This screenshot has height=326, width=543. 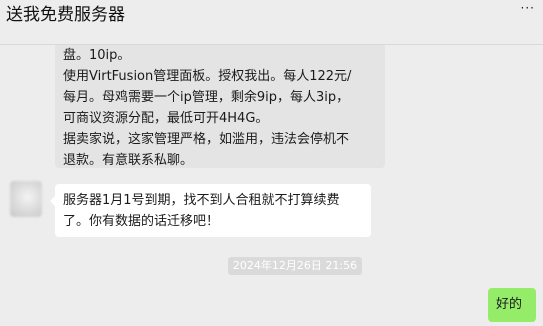 What do you see at coordinates (201, 200) in the screenshot?
I see `message-text-line: 服务器1月1号到期，找不到人合租就不打算续费` at bounding box center [201, 200].